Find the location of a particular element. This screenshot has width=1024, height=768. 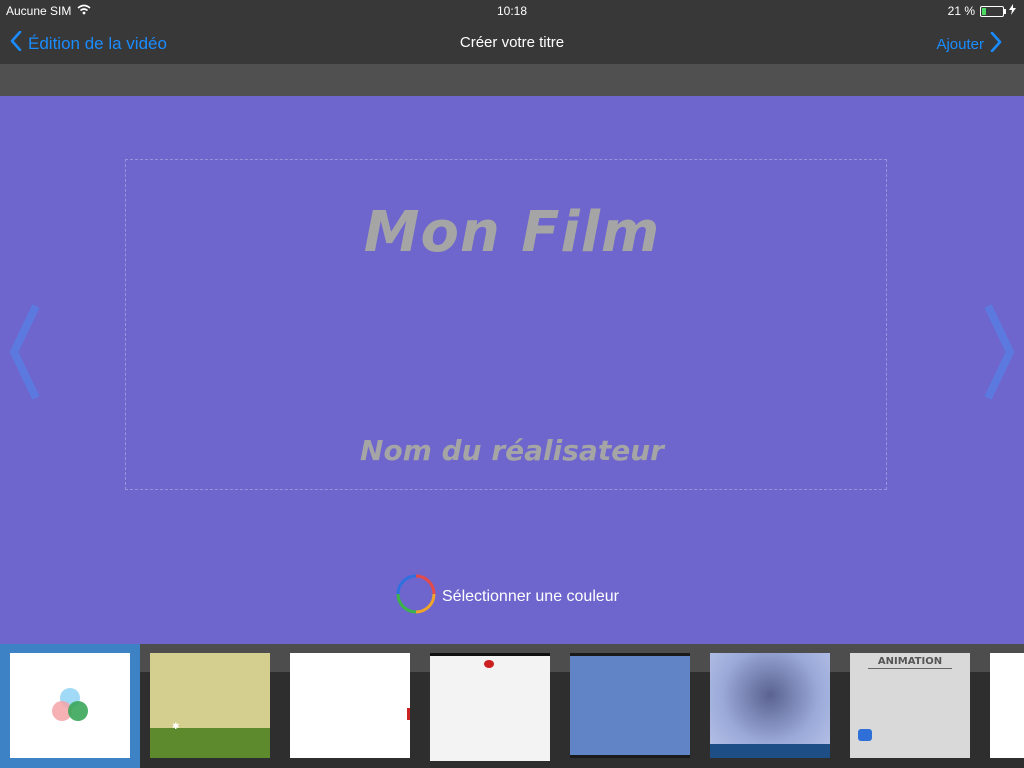

thumbnail-white is located at coordinates (350, 706).